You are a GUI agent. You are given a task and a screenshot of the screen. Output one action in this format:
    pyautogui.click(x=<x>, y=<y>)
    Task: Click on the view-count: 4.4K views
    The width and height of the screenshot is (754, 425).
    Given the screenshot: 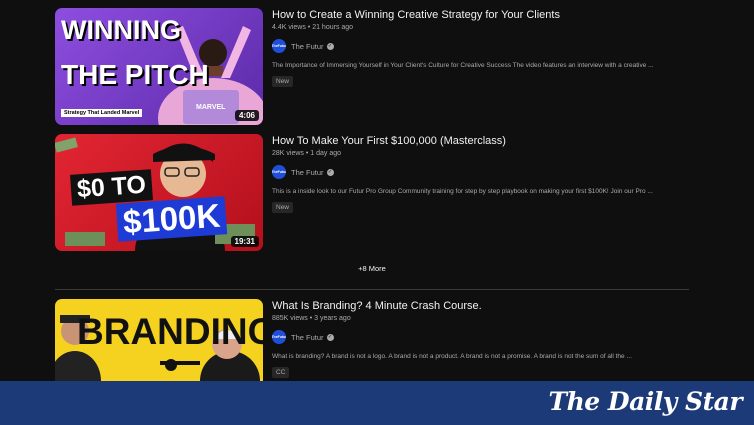 What is the action you would take?
    pyautogui.click(x=289, y=27)
    